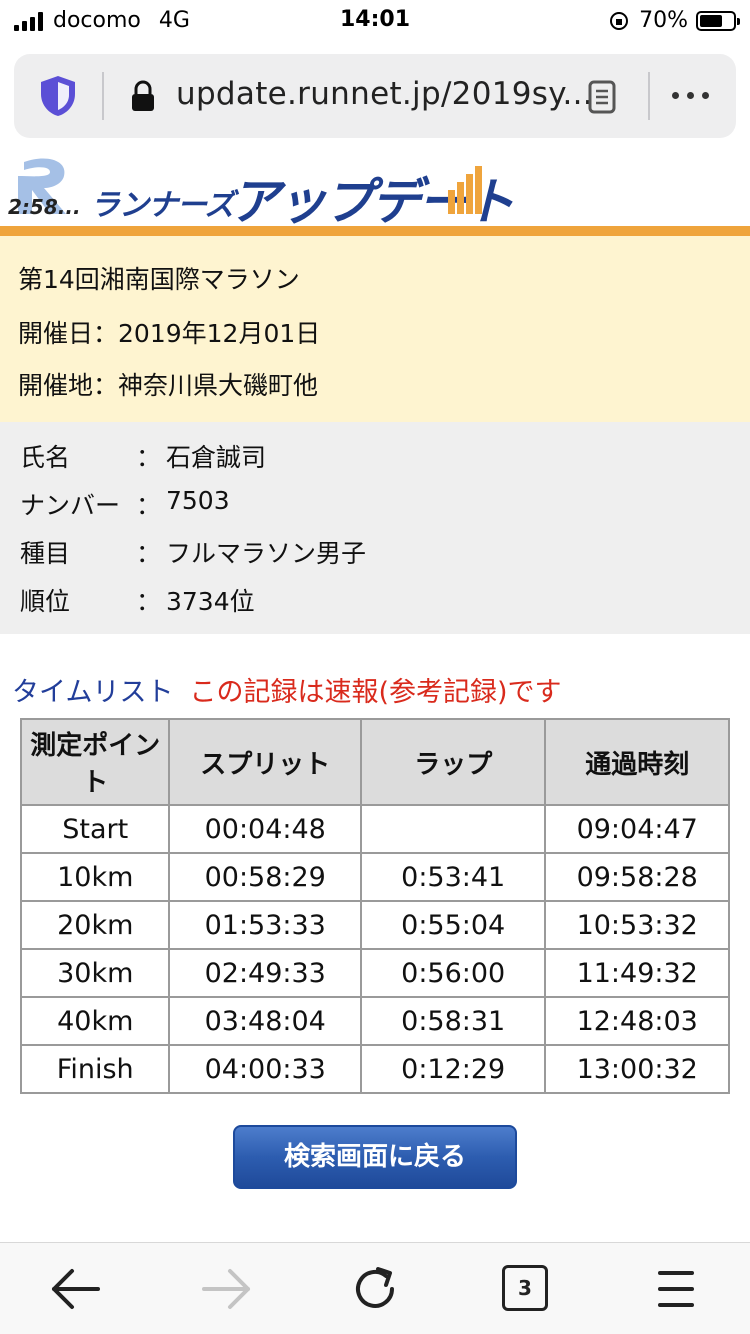  I want to click on table-header-row: 測定ポイント スプリット ラップ 通過時刻, so click(374, 762).